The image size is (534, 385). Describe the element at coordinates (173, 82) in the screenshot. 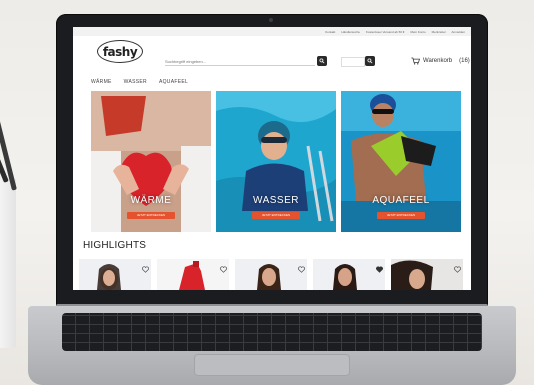

I see `nav-item-aquafeel: AQUAFEEL` at that location.